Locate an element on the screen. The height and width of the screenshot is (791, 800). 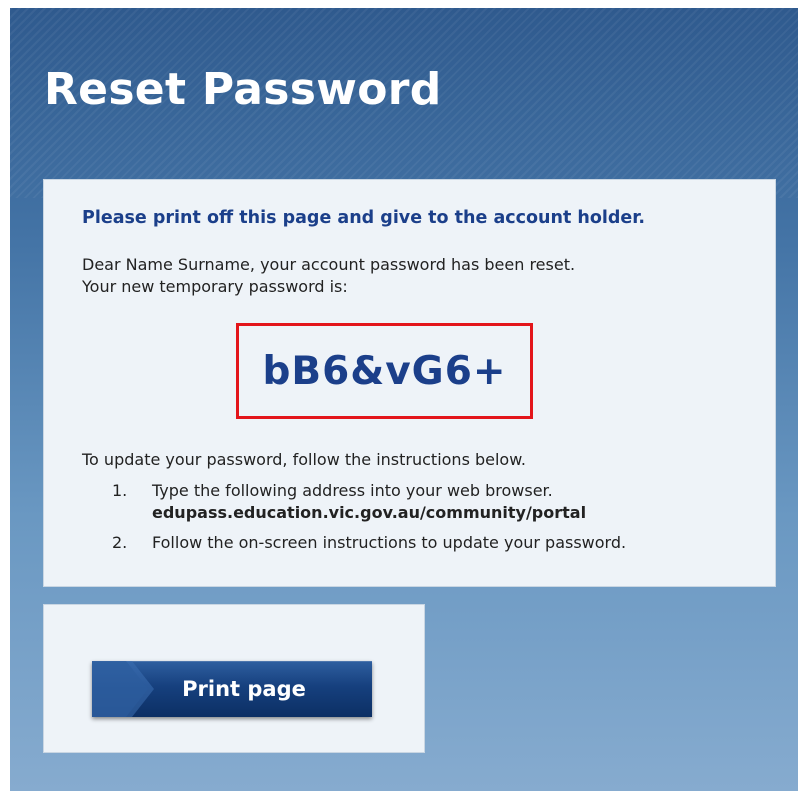
reset-message-line2: Your new temporary password is: is located at coordinates (215, 286).